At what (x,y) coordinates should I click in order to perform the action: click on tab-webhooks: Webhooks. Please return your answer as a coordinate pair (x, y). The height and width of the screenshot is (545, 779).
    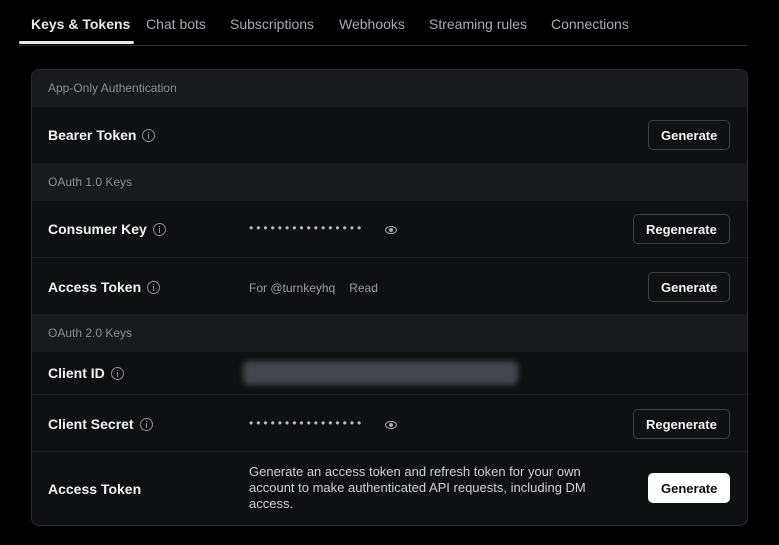
    Looking at the image, I should click on (372, 24).